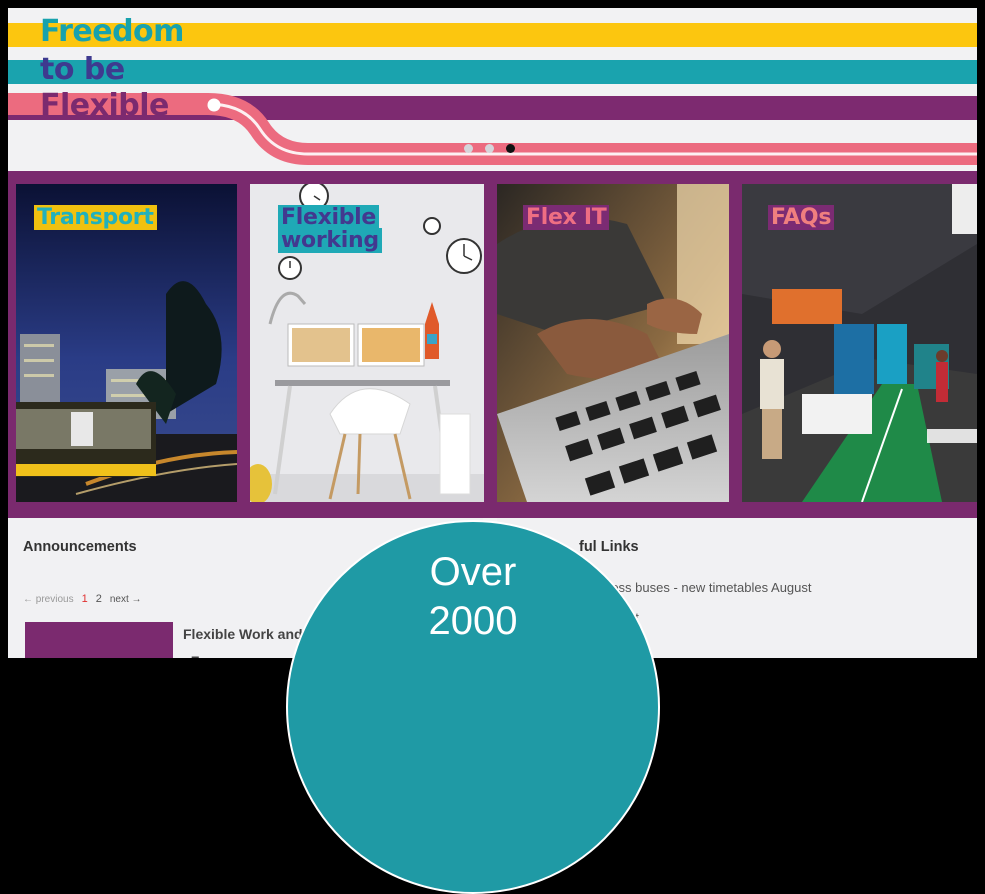 This screenshot has height=894, width=985. Describe the element at coordinates (126, 599) in the screenshot. I see `pager-next-link: next →` at that location.